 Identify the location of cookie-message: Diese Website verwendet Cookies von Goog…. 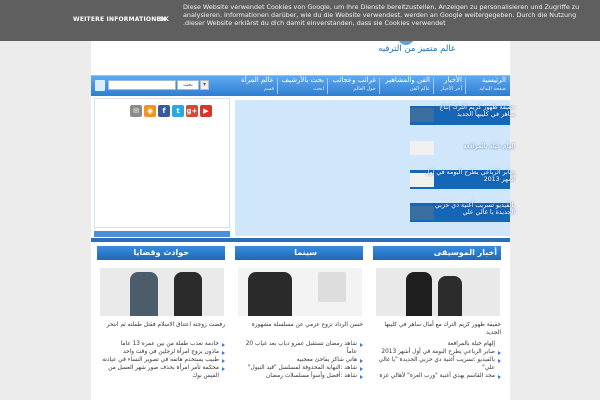
(381, 15).